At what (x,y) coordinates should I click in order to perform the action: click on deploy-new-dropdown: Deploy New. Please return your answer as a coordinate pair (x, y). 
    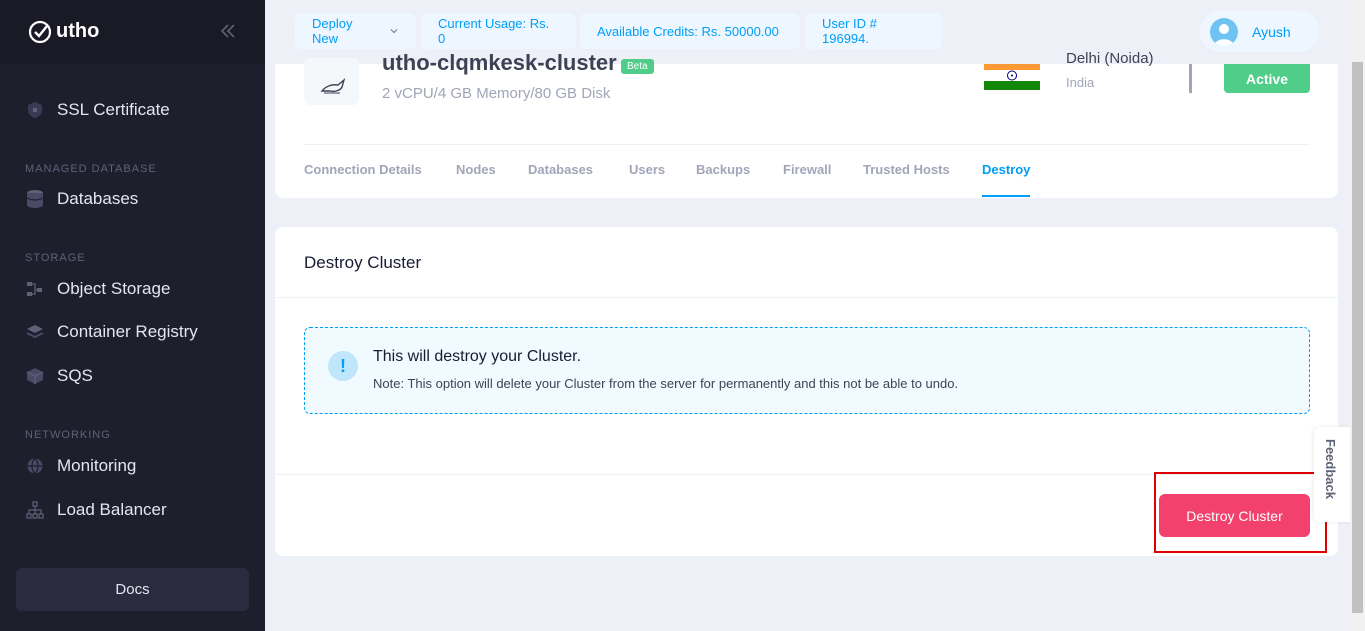
    Looking at the image, I should click on (355, 31).